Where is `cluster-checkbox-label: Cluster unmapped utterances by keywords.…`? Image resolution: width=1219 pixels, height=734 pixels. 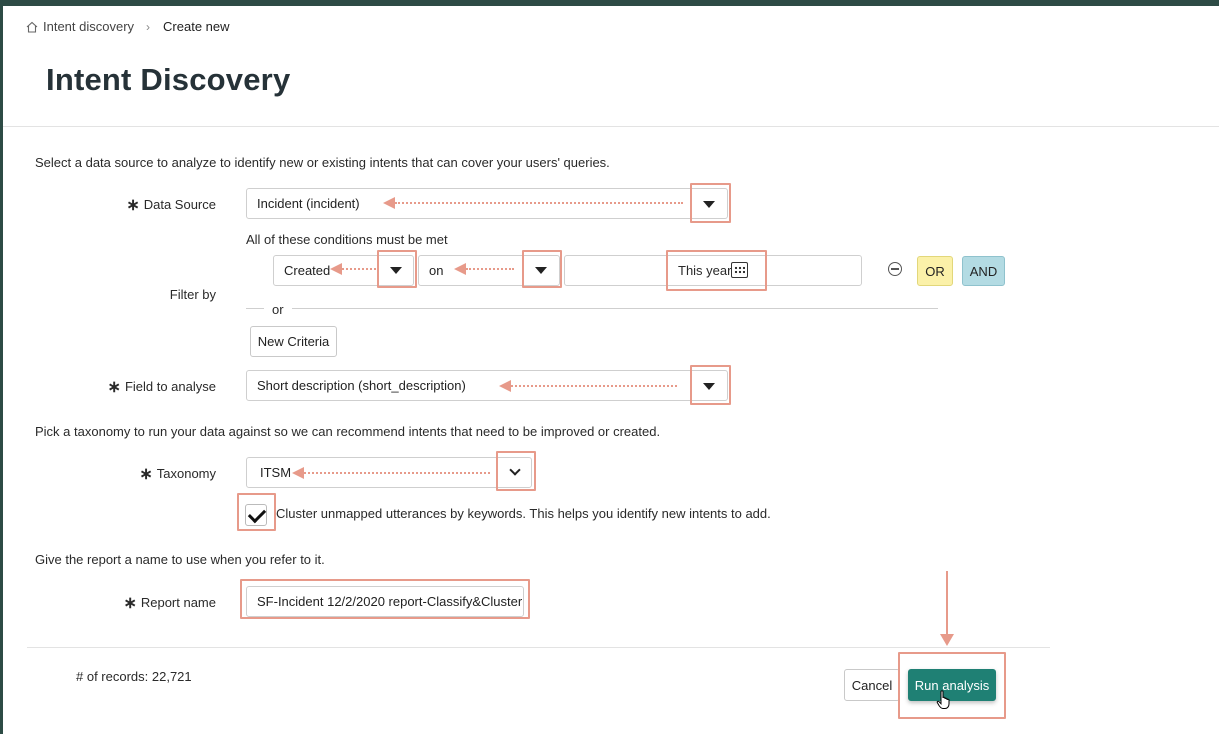 cluster-checkbox-label: Cluster unmapped utterances by keywords.… is located at coordinates (523, 513).